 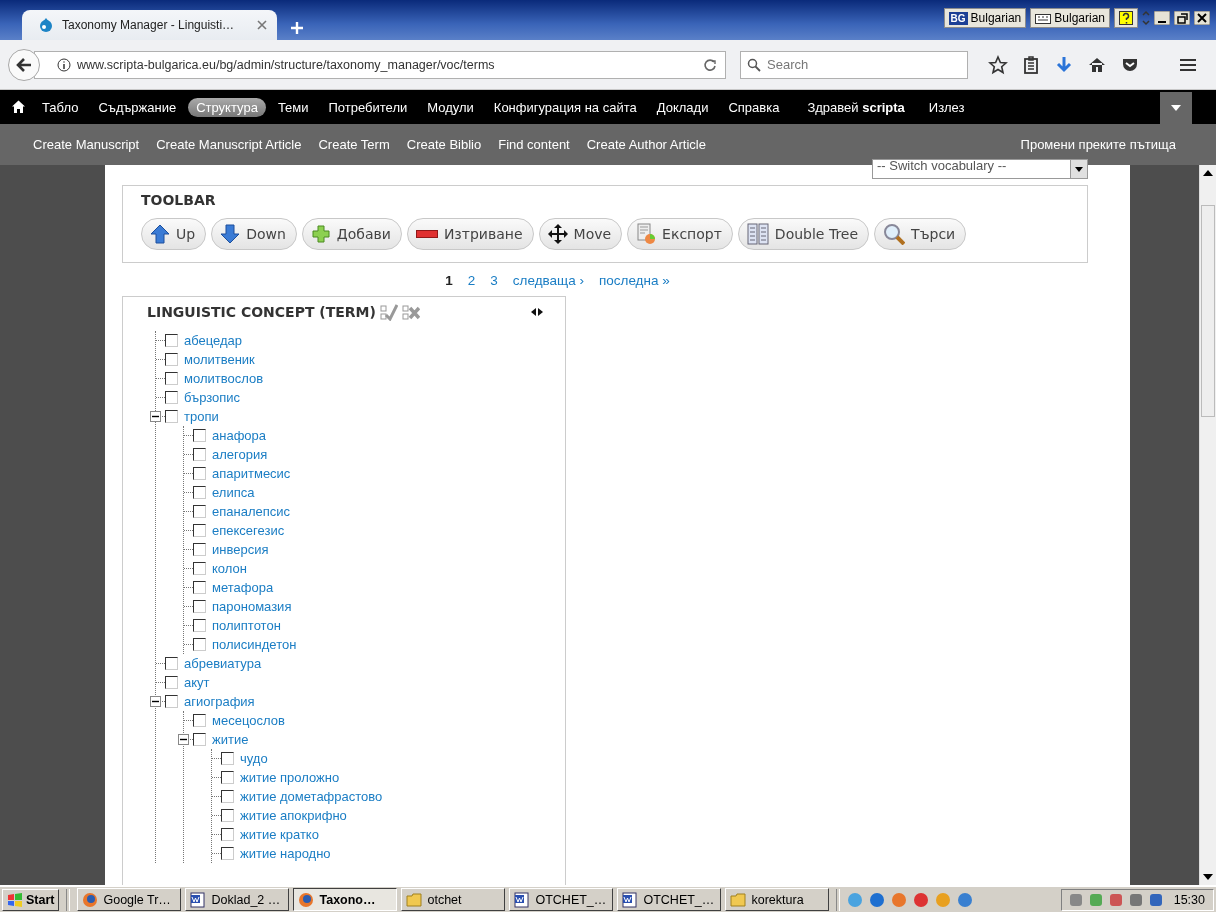 I want to click on language-button: BG Bulgarian, so click(x=985, y=18).